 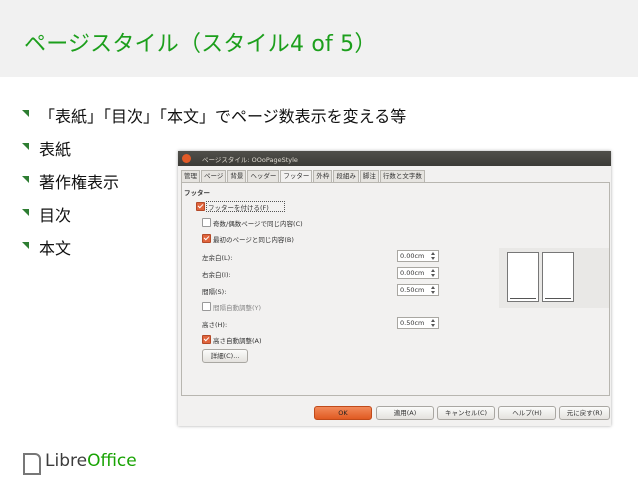 I want to click on bullet-text: 表紙, so click(x=55, y=149).